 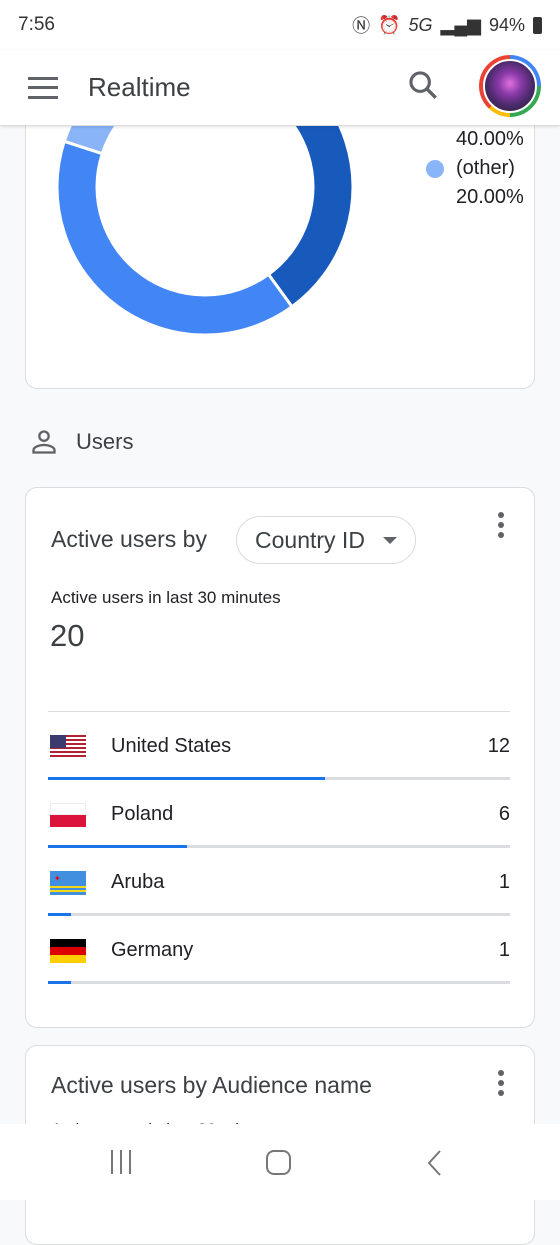 What do you see at coordinates (139, 87) in the screenshot?
I see `page-title: Realtime` at bounding box center [139, 87].